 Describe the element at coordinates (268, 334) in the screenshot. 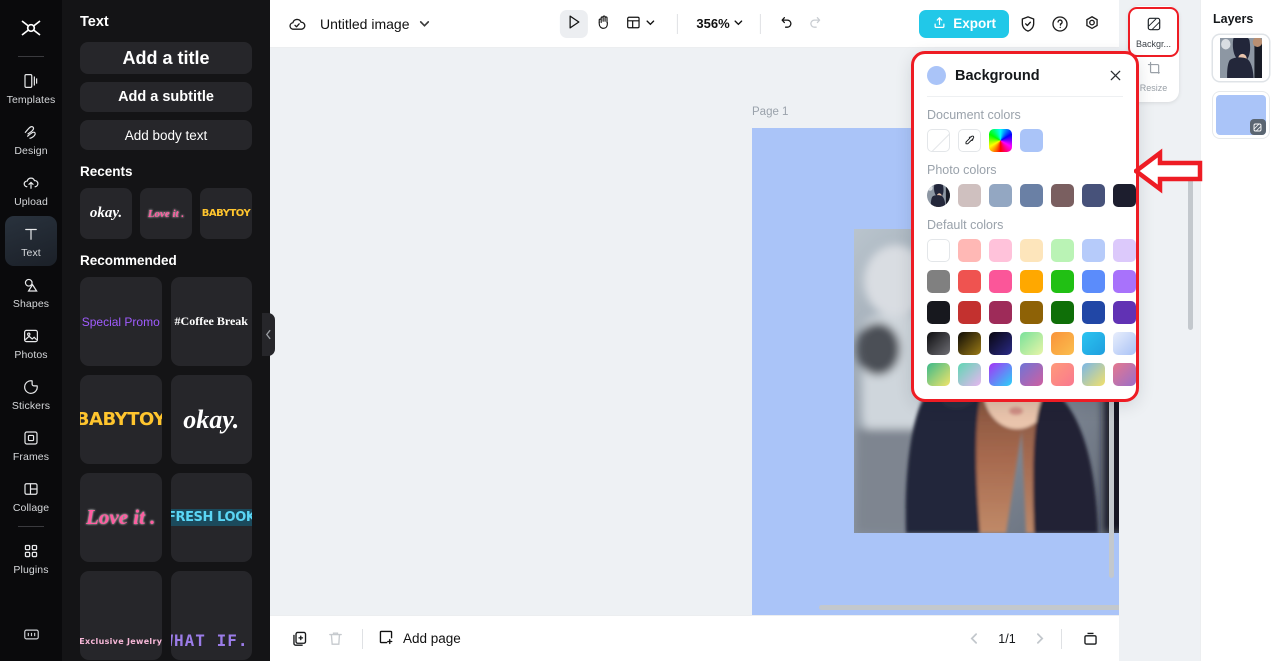

I see `panel-collapse-handle` at that location.